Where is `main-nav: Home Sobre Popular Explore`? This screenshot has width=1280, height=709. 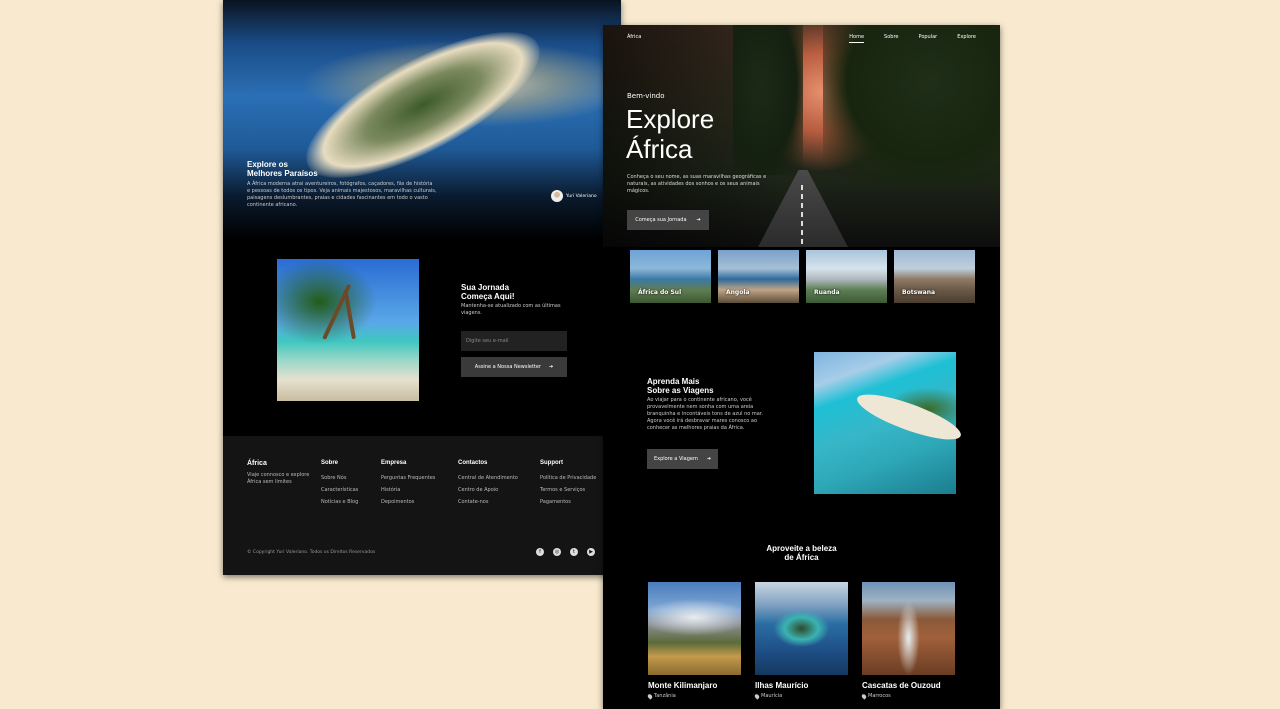 main-nav: Home Sobre Popular Explore is located at coordinates (912, 38).